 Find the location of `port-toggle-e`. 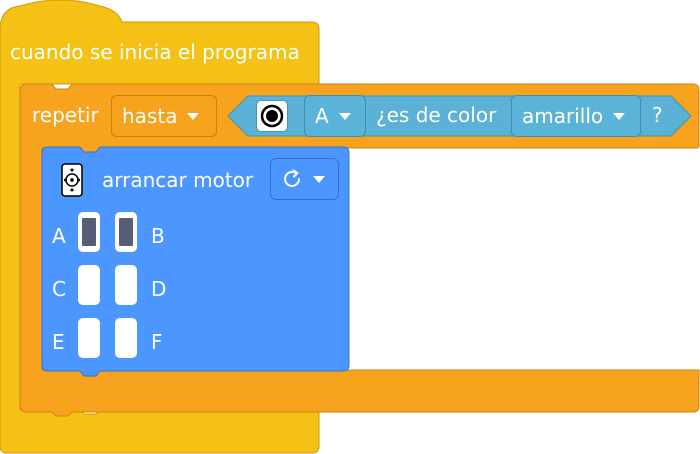

port-toggle-e is located at coordinates (89, 338).